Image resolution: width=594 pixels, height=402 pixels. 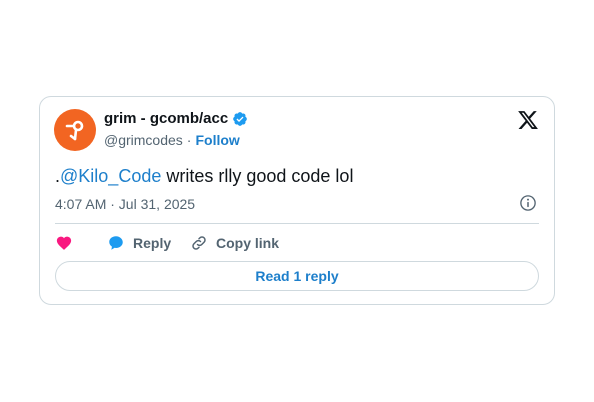 I want to click on author-name-row: grim - gcomb/acc, so click(x=176, y=118).